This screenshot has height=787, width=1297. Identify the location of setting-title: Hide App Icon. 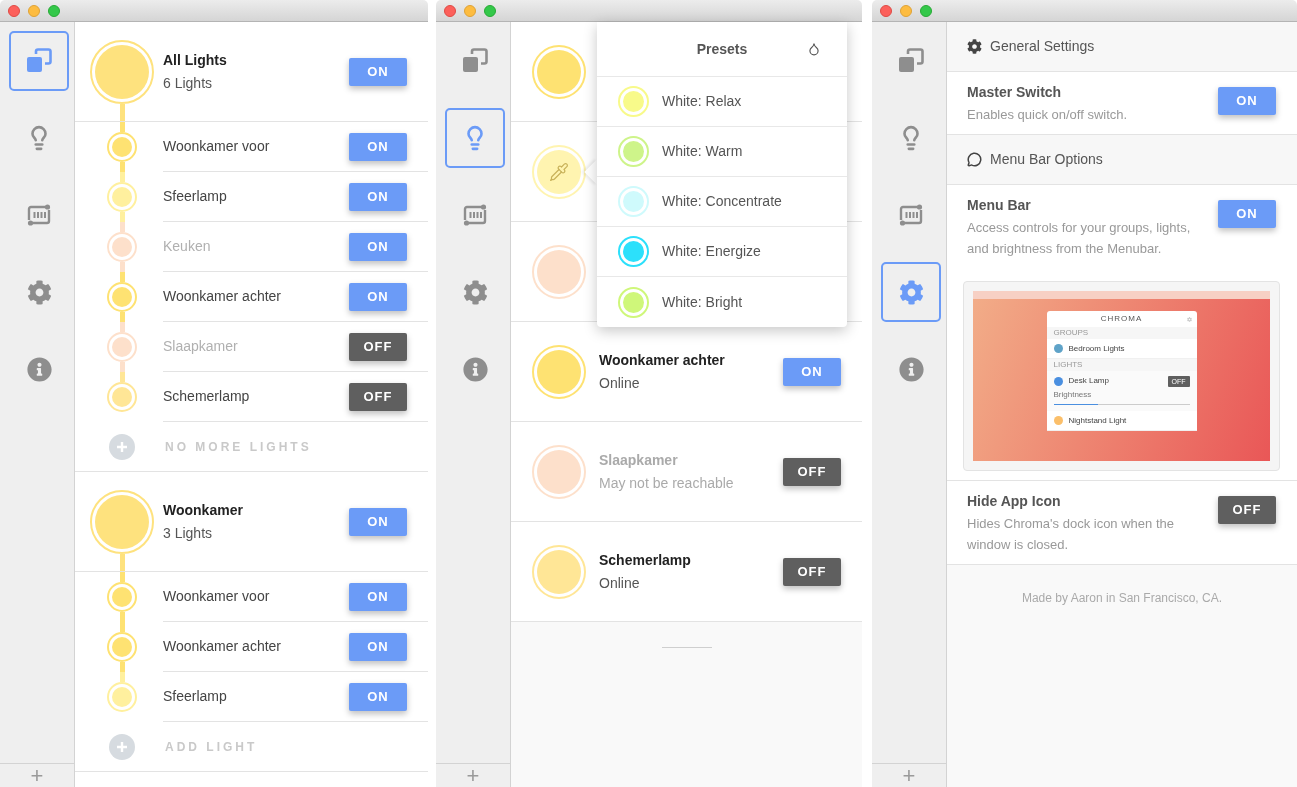
(1014, 501).